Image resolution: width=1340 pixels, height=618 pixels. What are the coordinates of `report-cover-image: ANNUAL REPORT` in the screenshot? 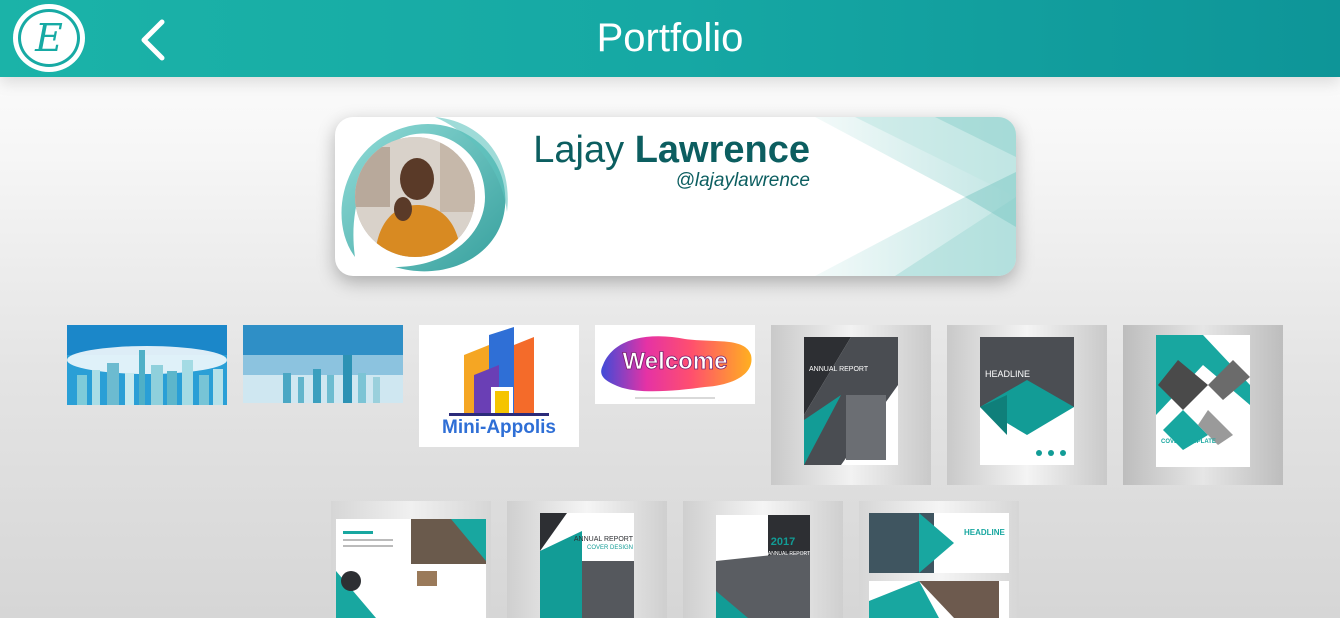 It's located at (851, 401).